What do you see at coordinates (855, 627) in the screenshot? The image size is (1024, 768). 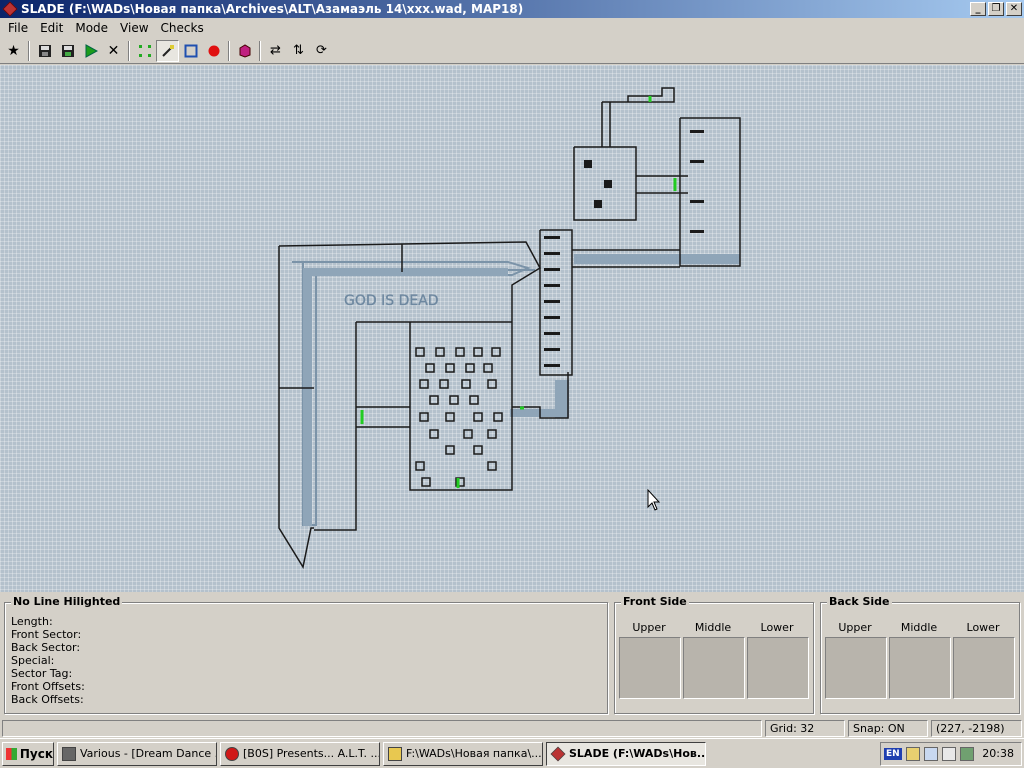 I see `back-upper-label: Upper` at bounding box center [855, 627].